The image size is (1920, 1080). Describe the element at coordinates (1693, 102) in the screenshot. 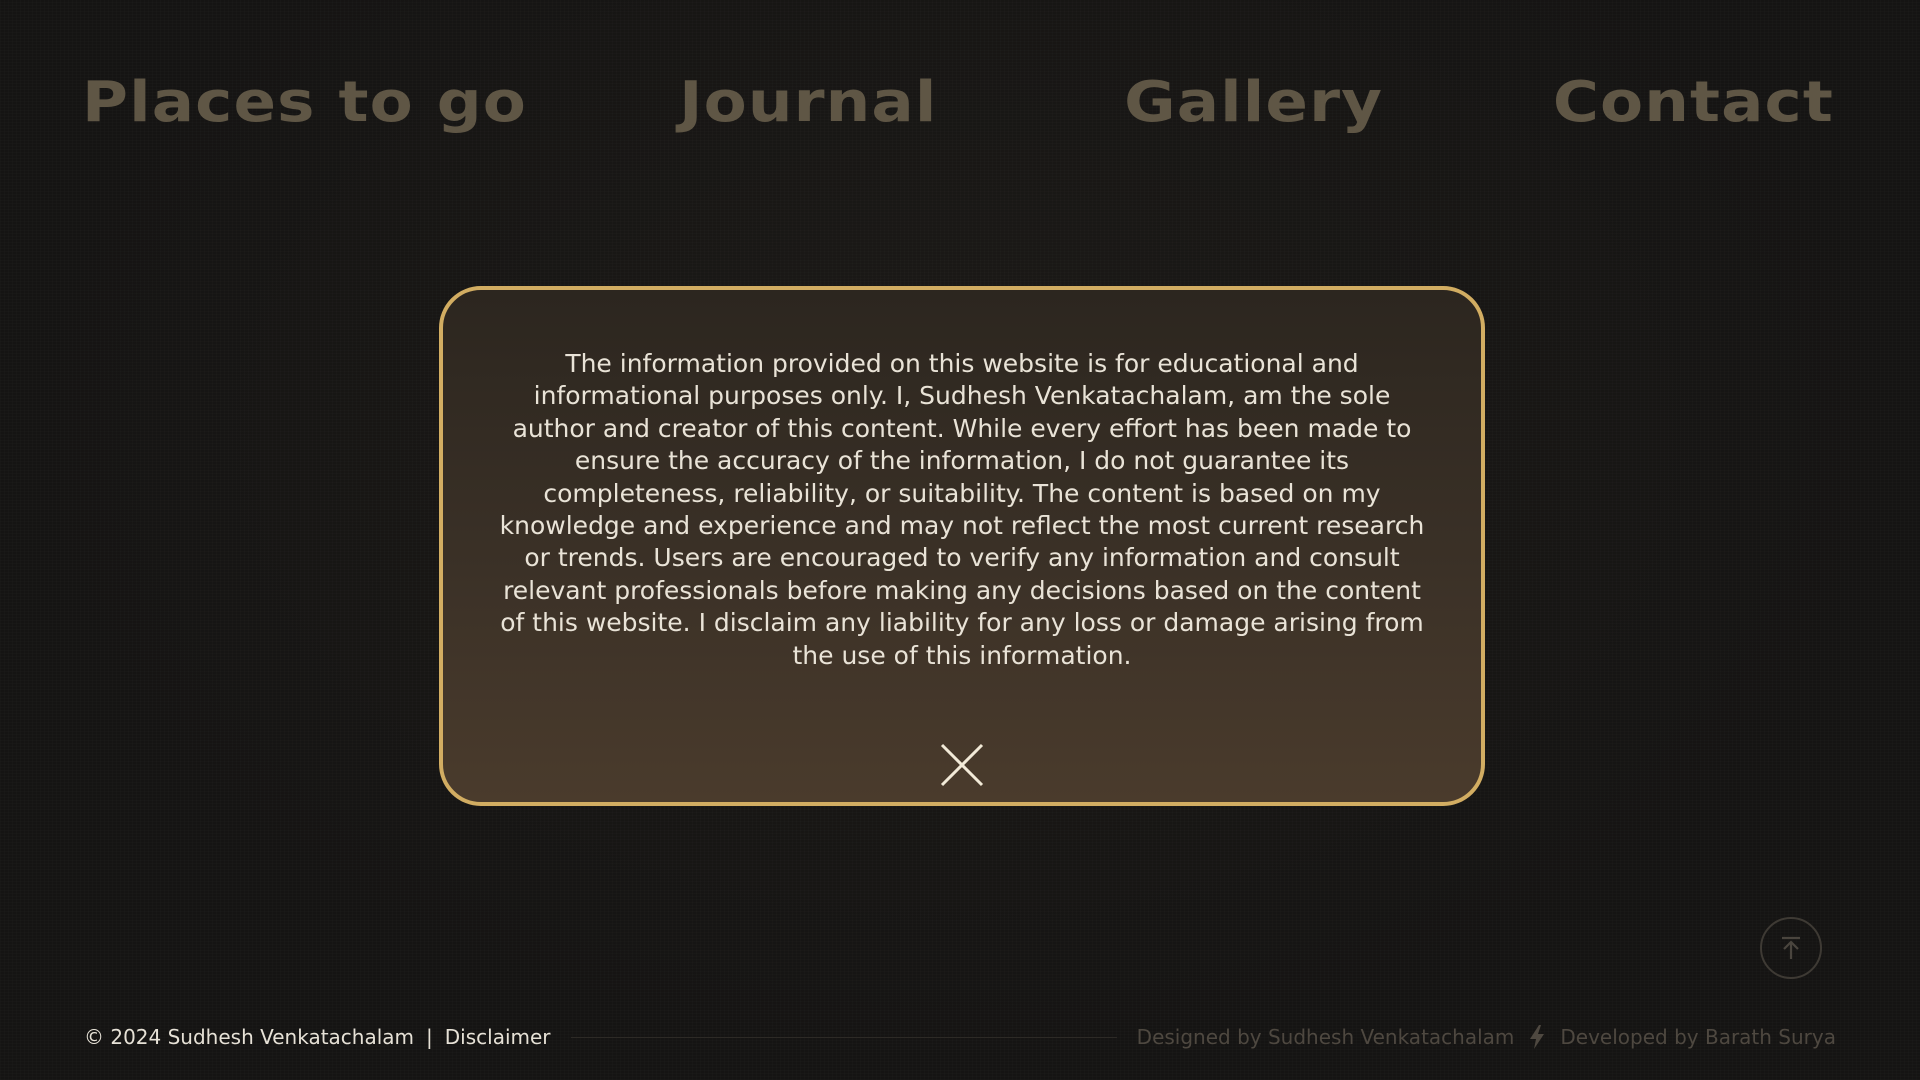

I see `nav-contact: Contact` at that location.